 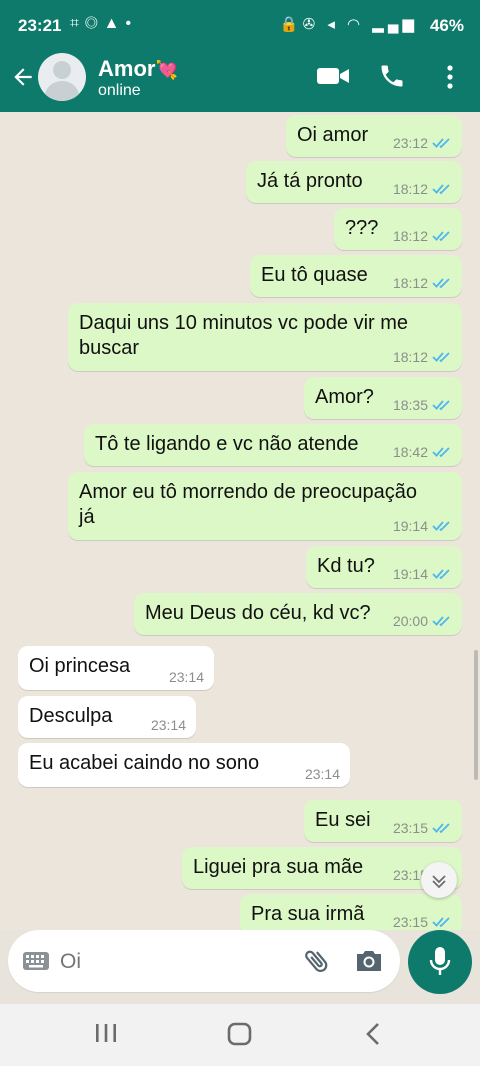 I want to click on message-bubble: Liguei pra sua mãe 23:15, so click(x=322, y=868).